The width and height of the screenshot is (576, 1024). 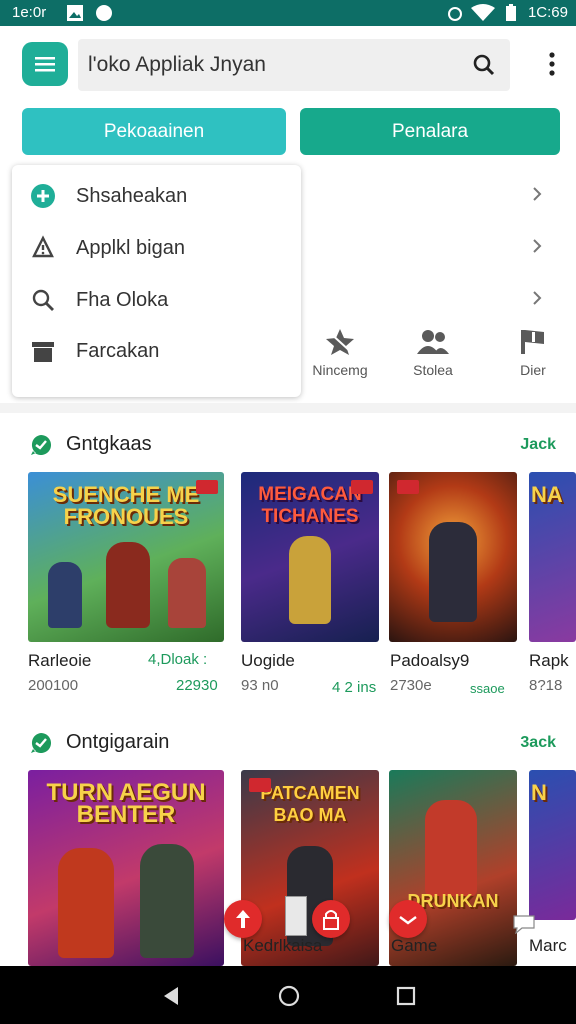 I want to click on recents-icon, so click(x=406, y=996).